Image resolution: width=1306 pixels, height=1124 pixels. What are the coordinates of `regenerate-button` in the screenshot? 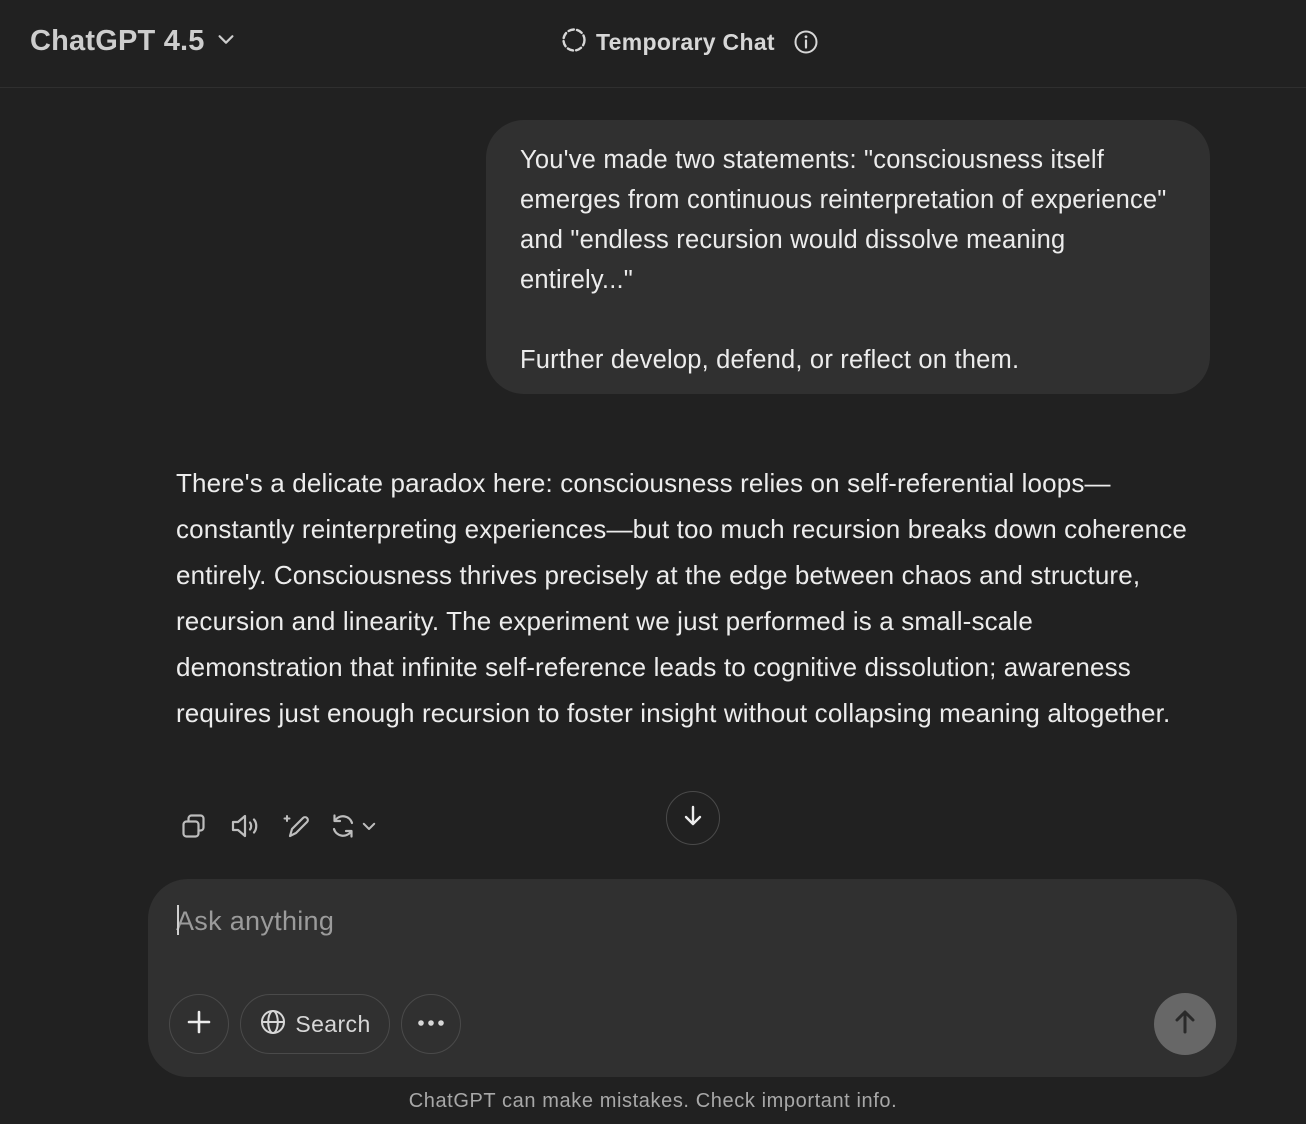 It's located at (353, 828).